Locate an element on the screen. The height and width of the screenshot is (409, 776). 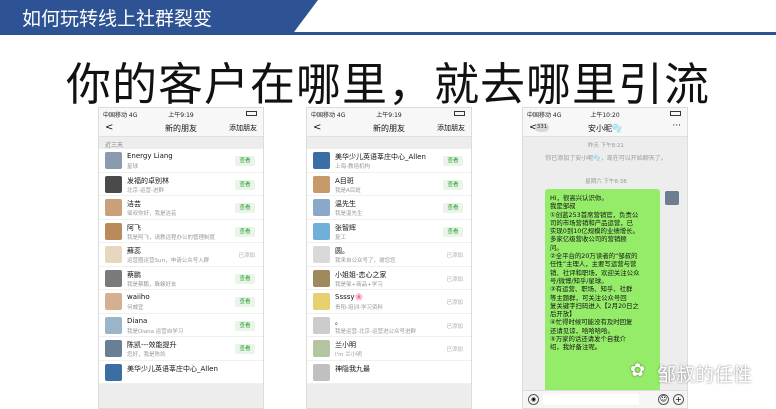
request-message: 何威宜 is located at coordinates (135, 308).